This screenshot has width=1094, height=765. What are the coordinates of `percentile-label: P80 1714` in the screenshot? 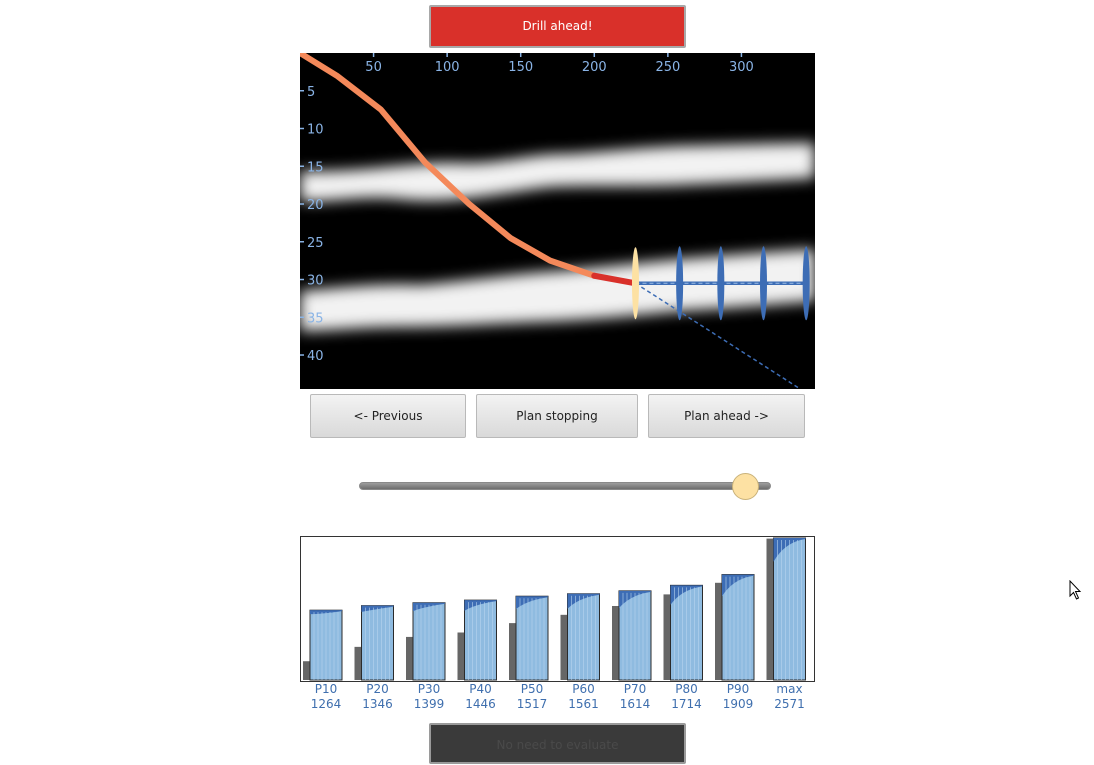 It's located at (687, 697).